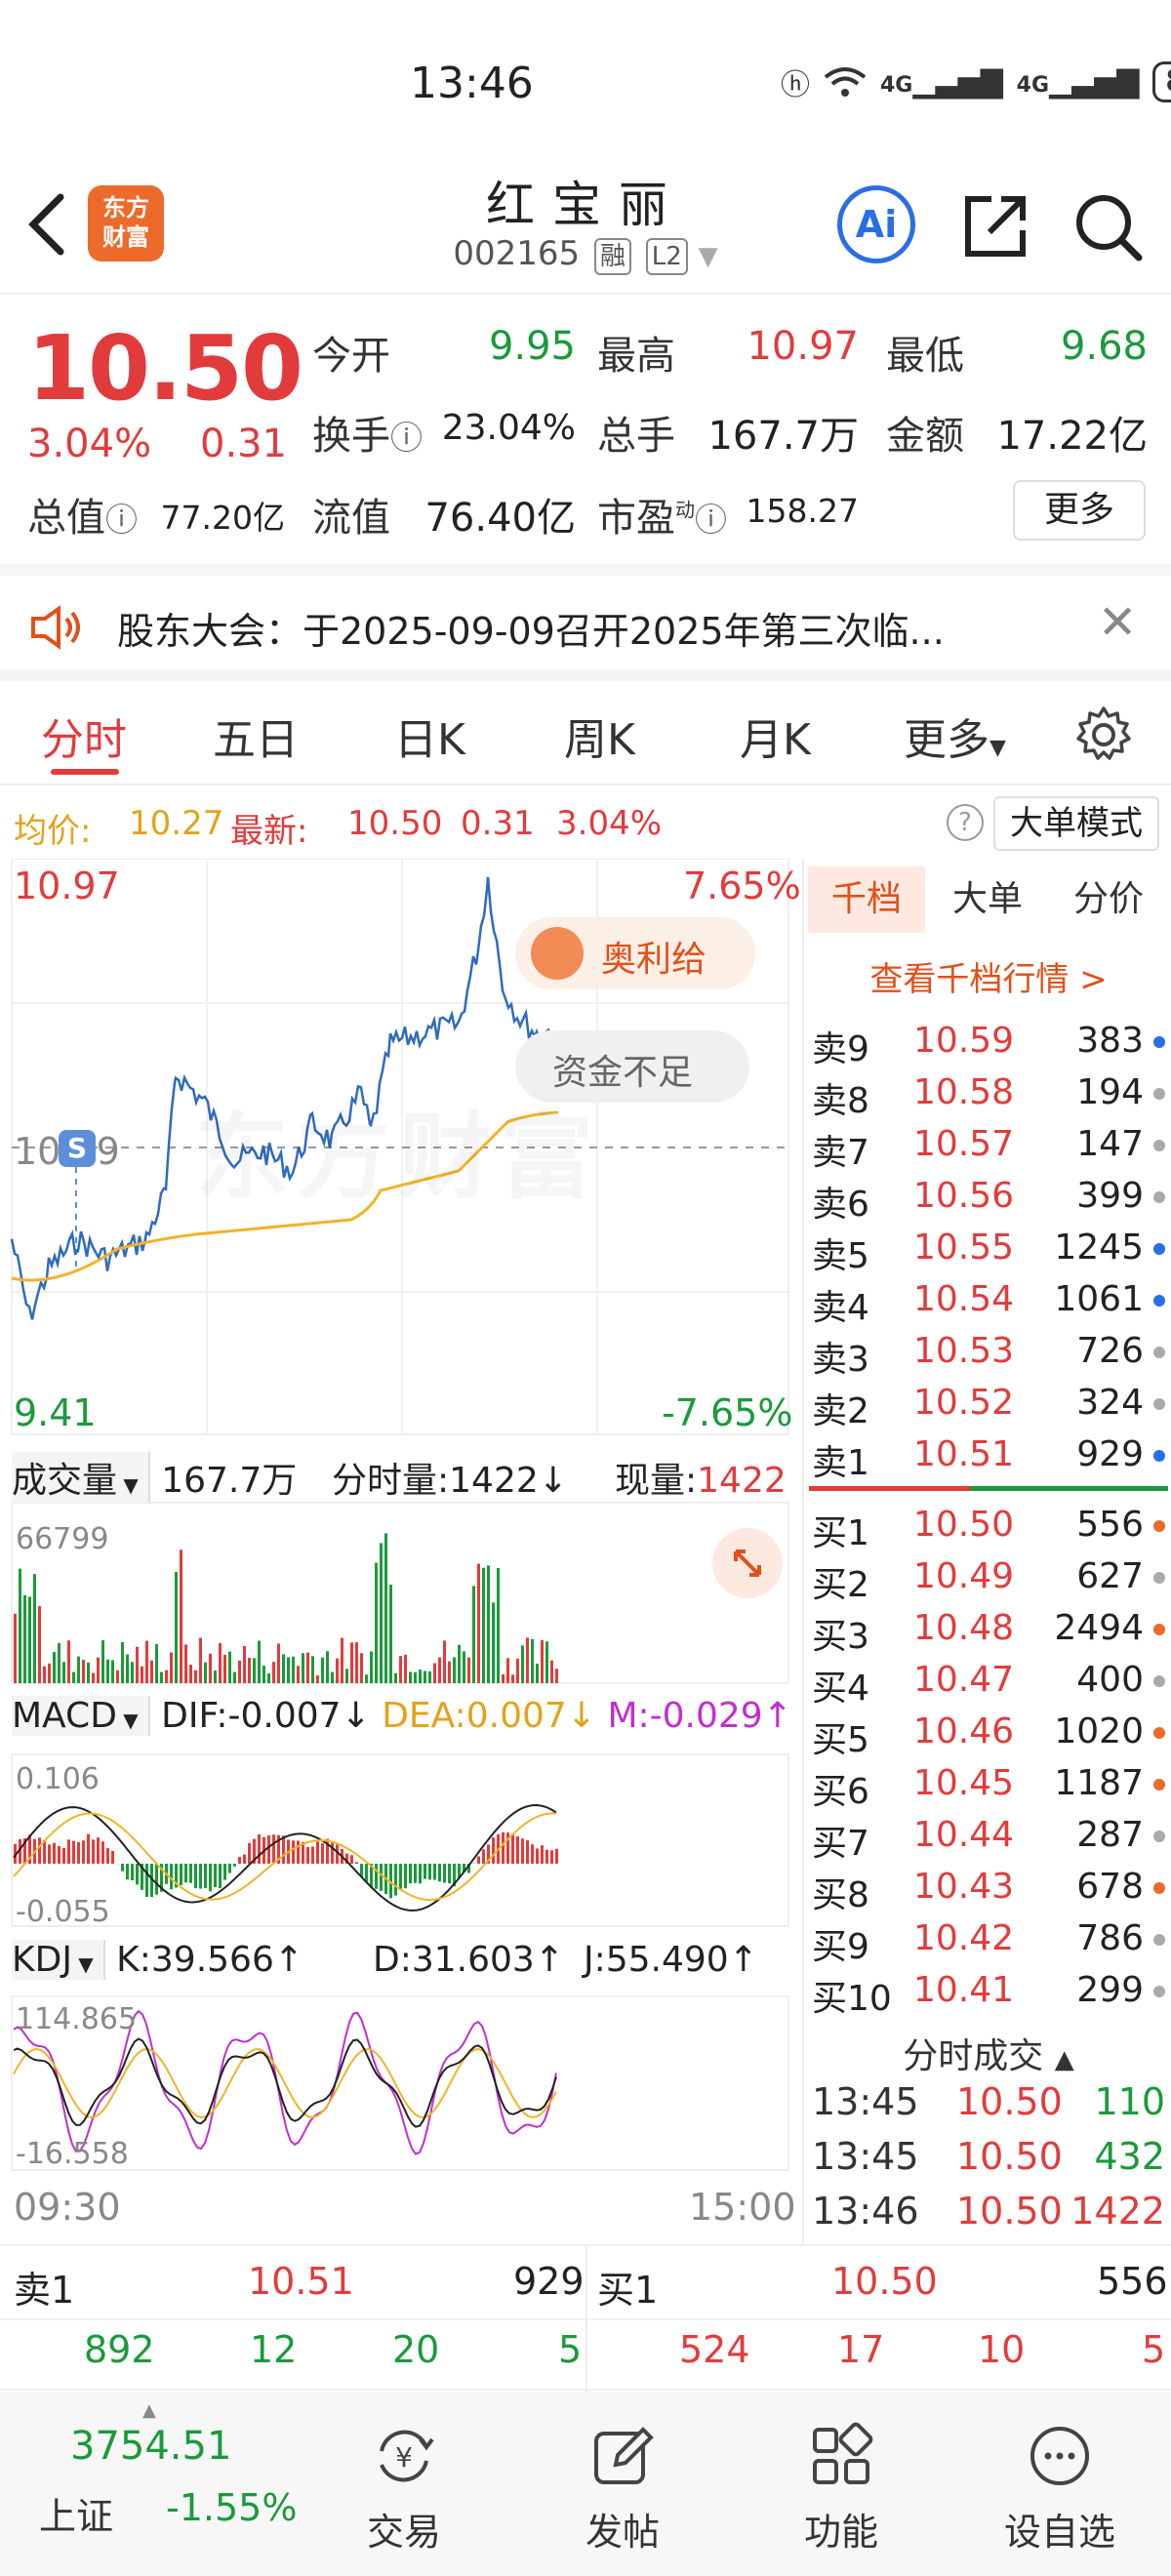 The height and width of the screenshot is (2576, 1171). What do you see at coordinates (987, 1733) in the screenshot?
I see `bid-row: 买5 10.46 1020` at bounding box center [987, 1733].